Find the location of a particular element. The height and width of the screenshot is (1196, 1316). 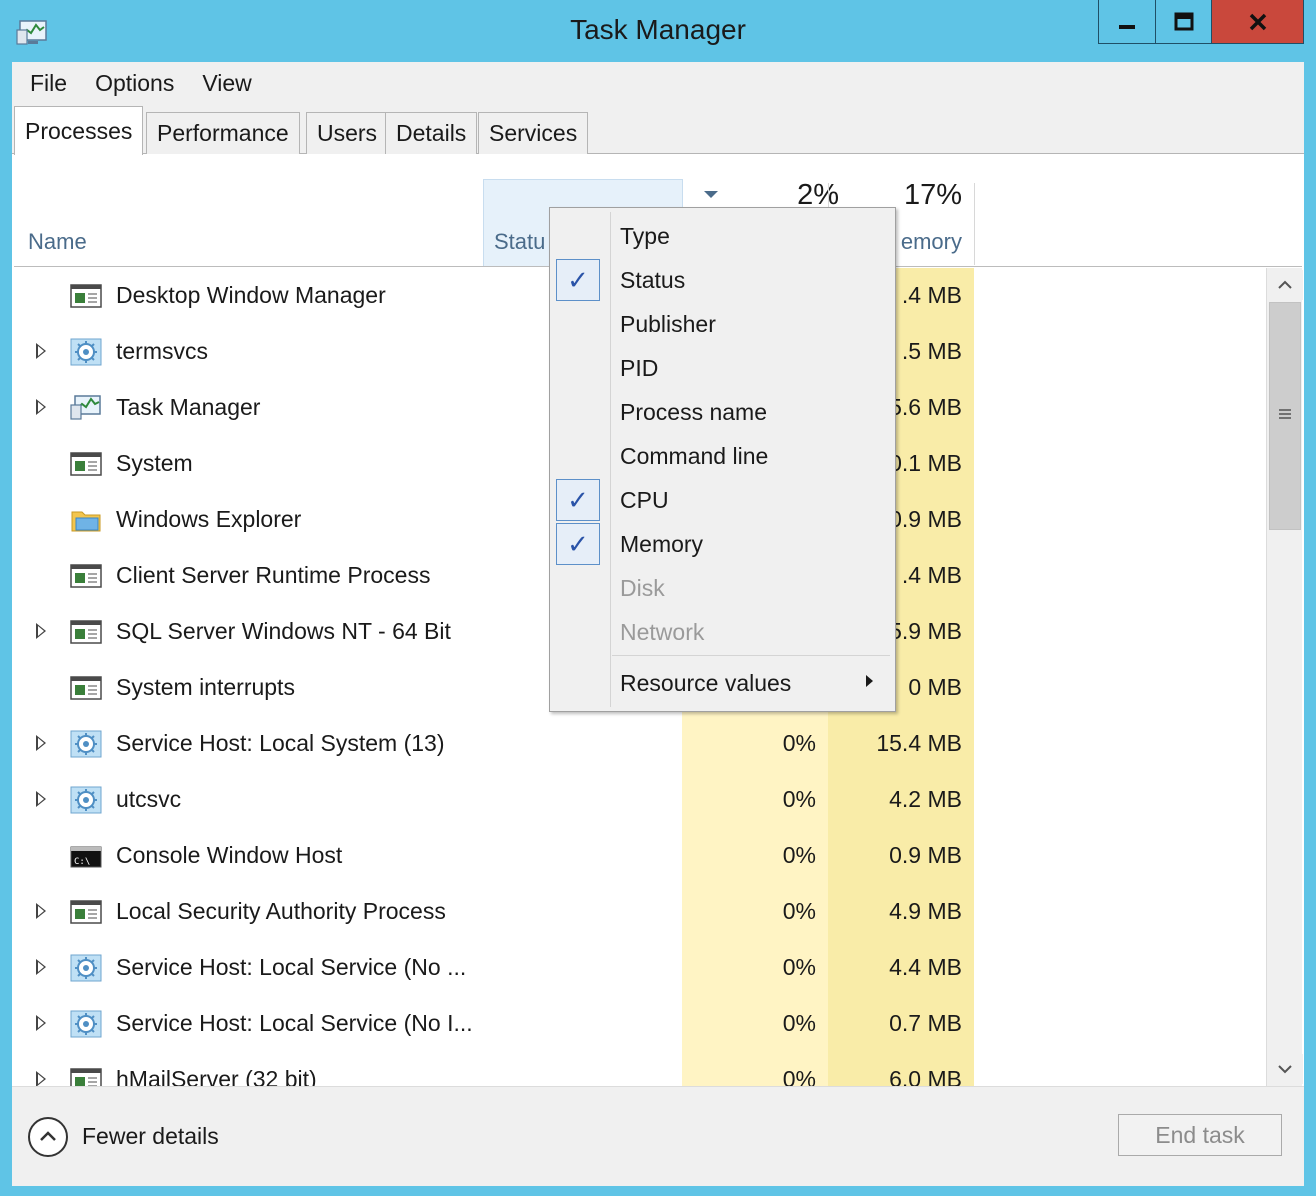

folder-icon is located at coordinates (86, 520).